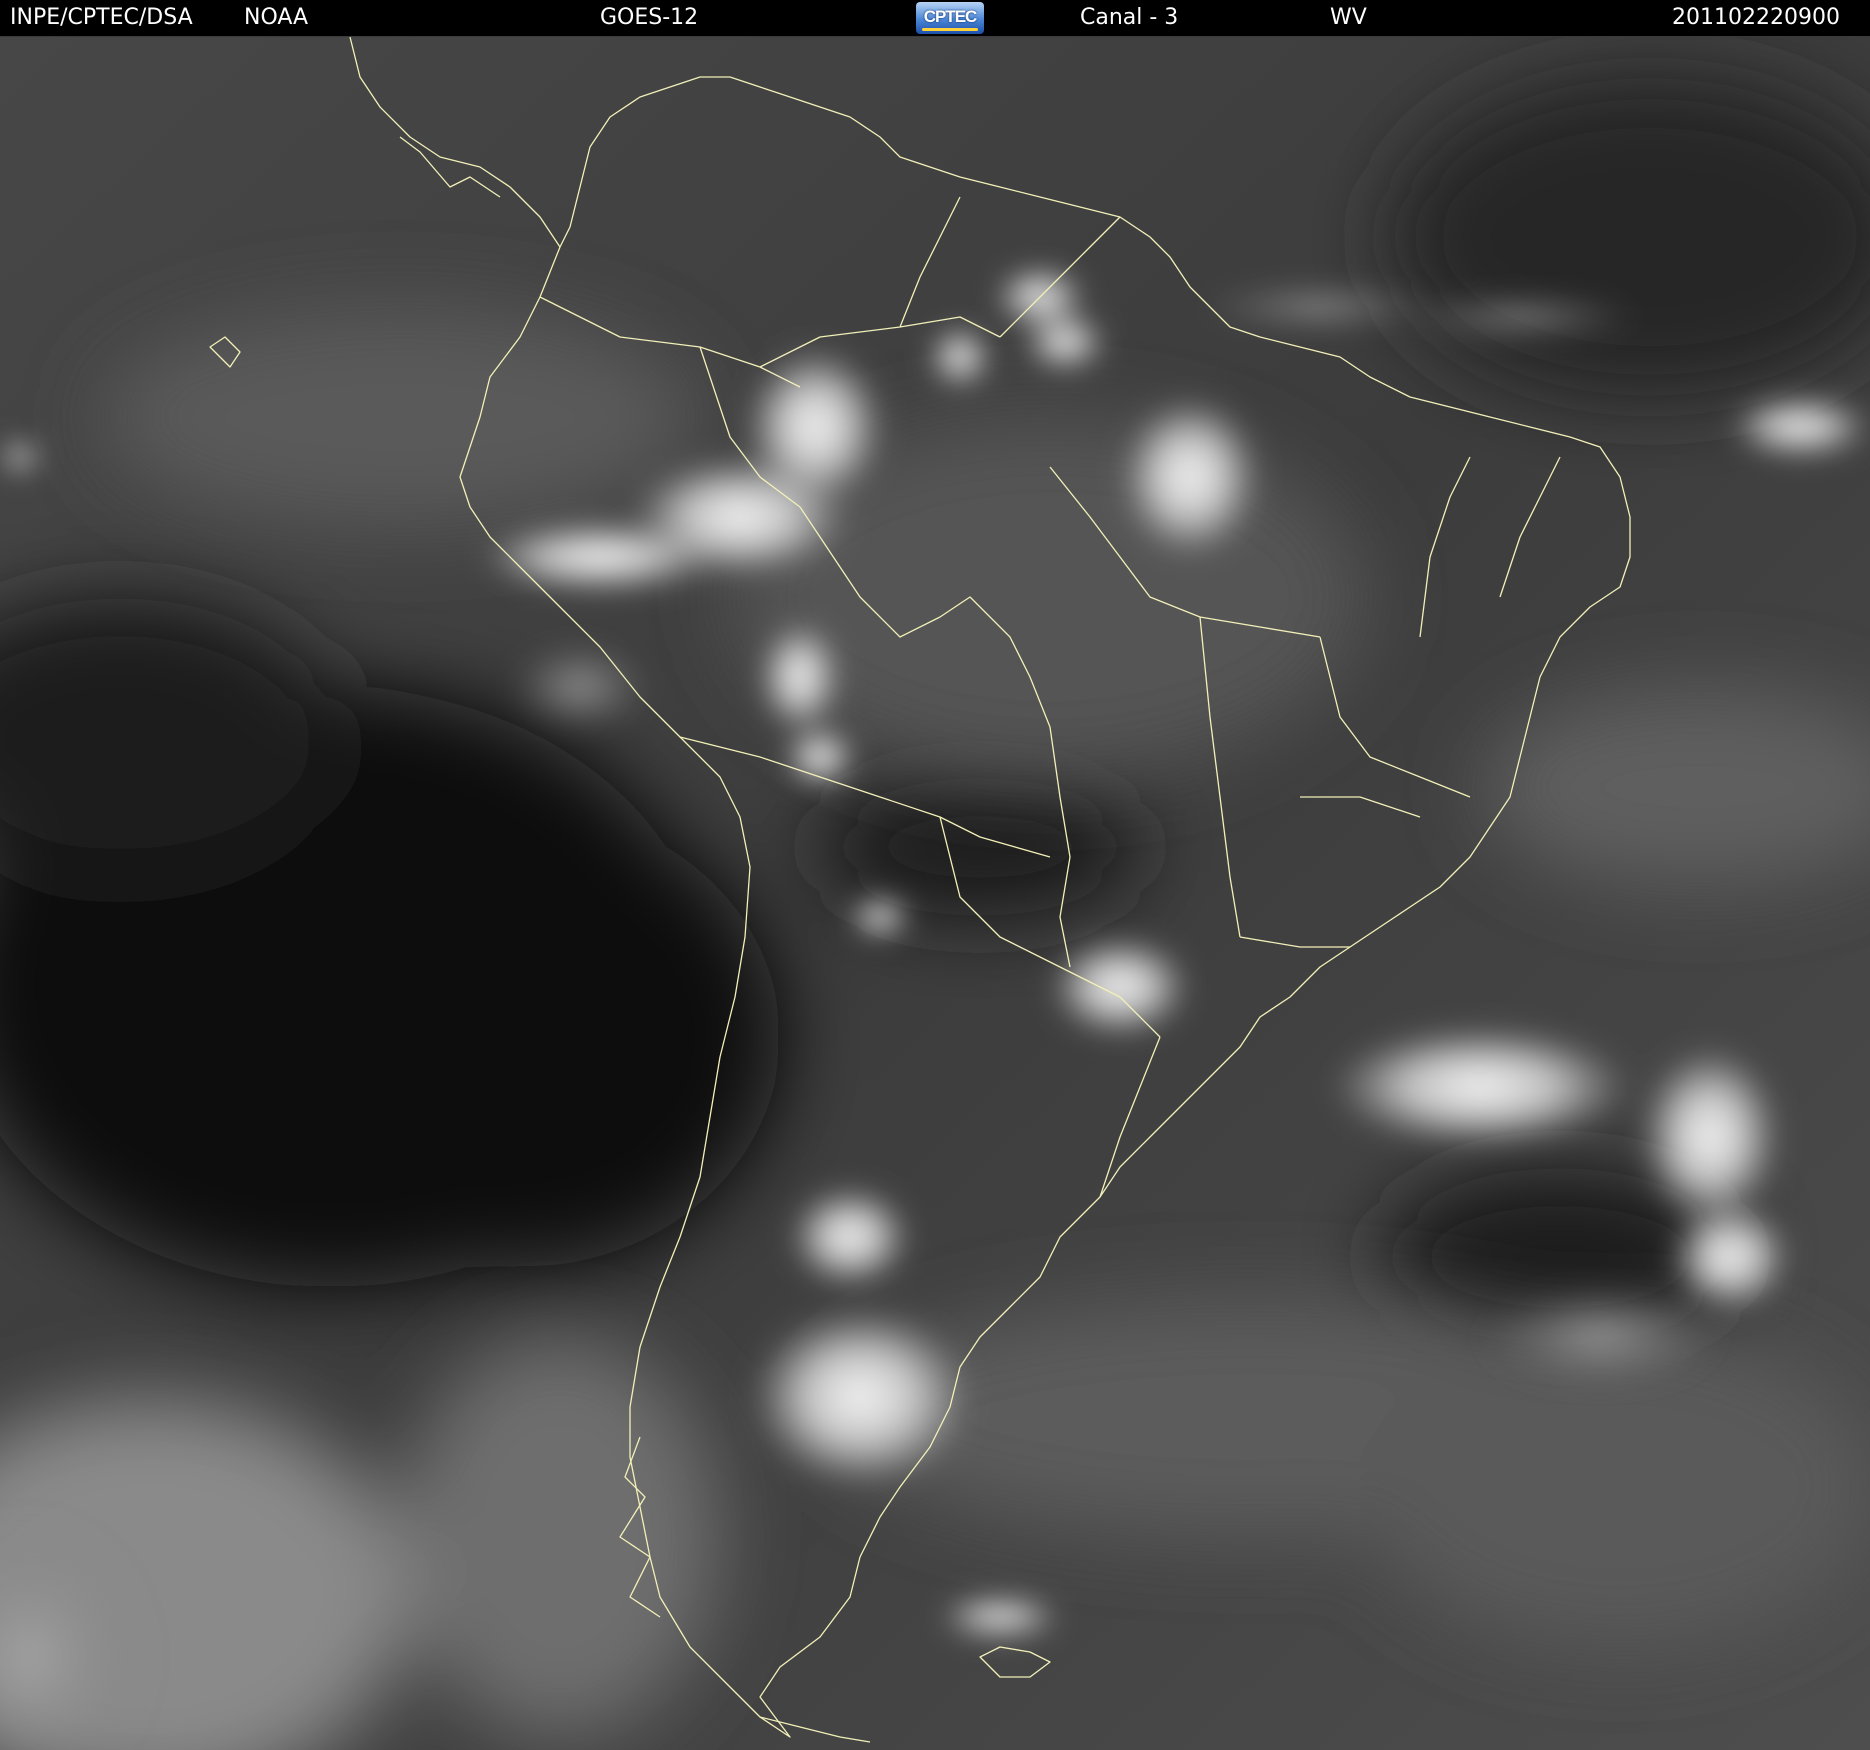  Describe the element at coordinates (276, 17) in the screenshot. I see `agency-label: NOAA` at that location.